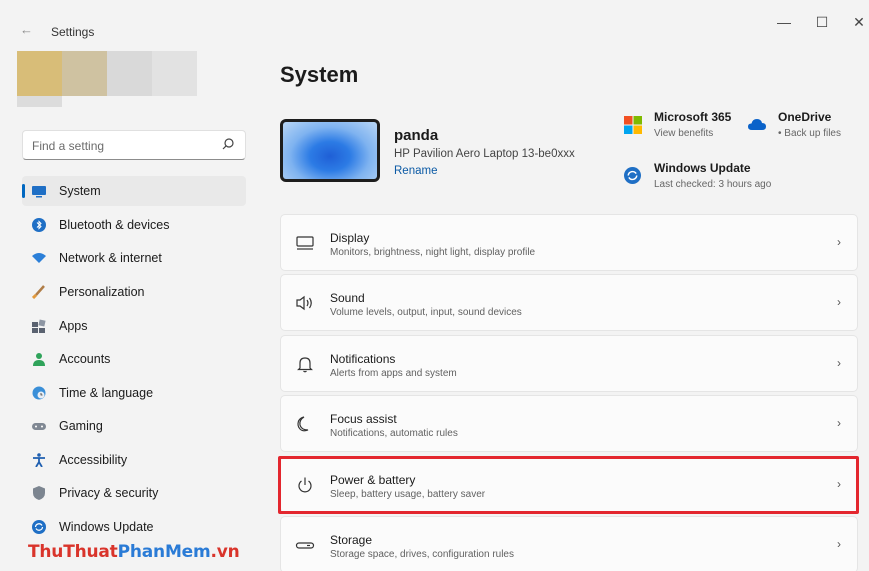  What do you see at coordinates (39, 493) in the screenshot?
I see `shield-icon` at bounding box center [39, 493].